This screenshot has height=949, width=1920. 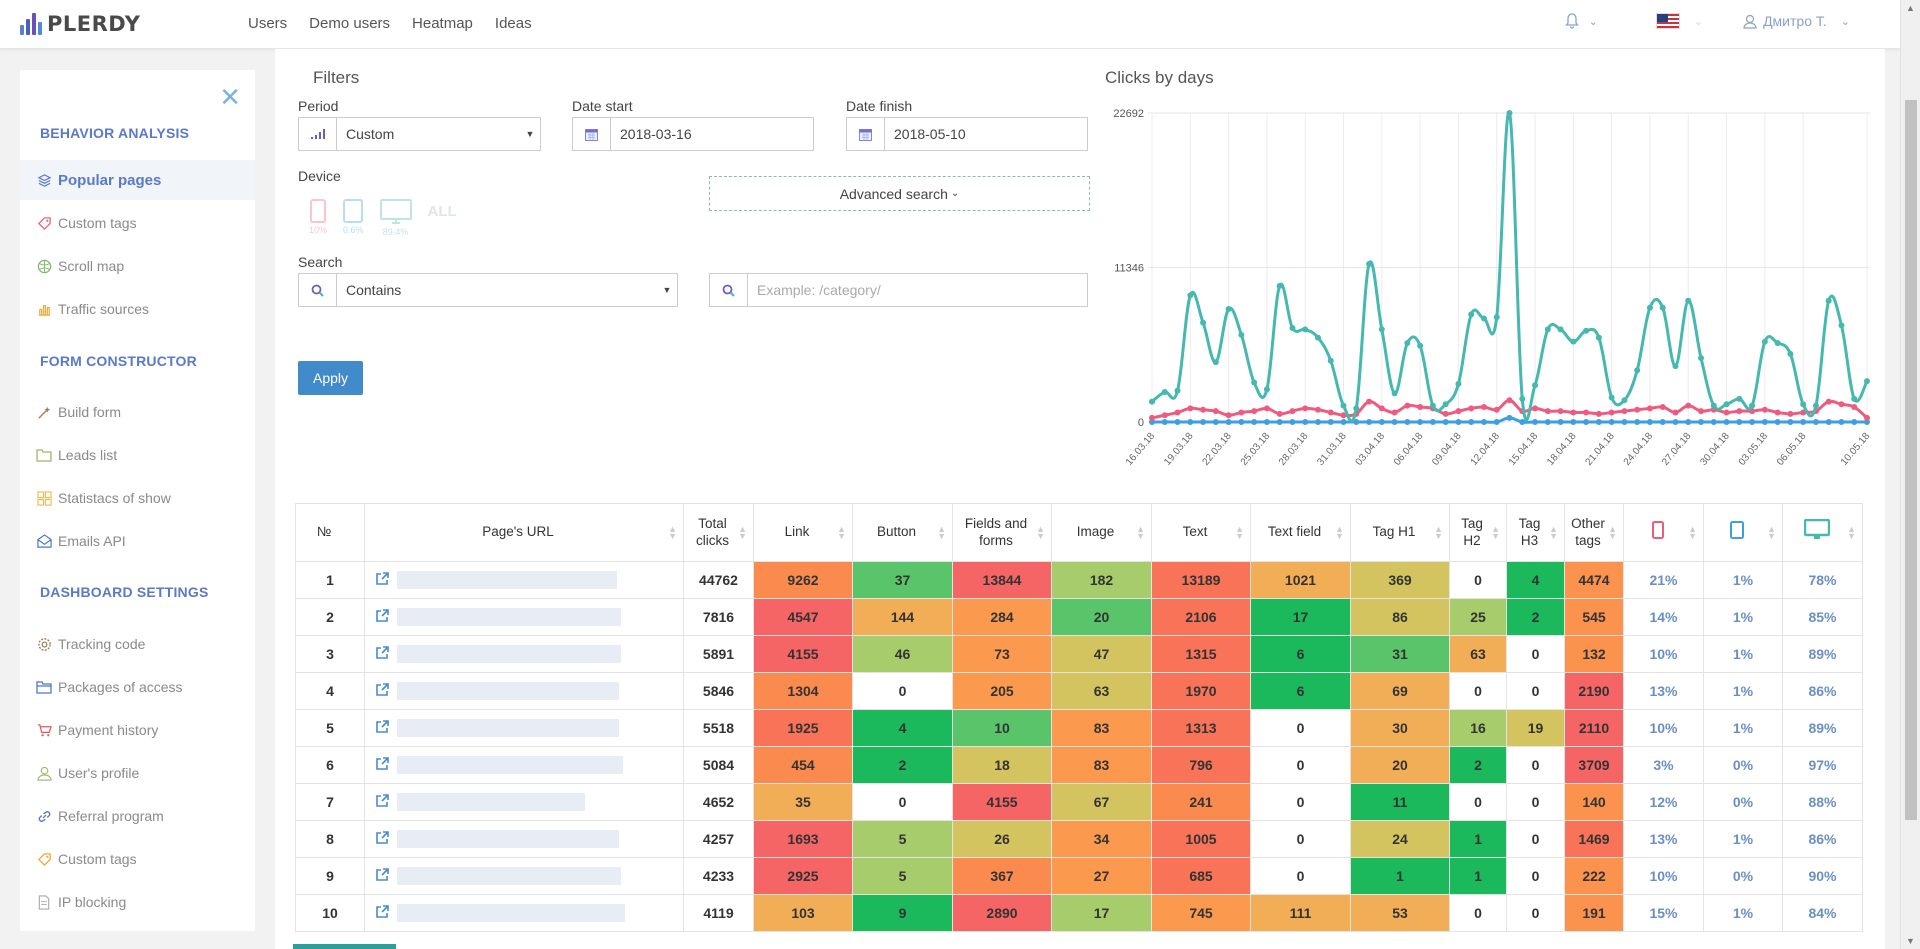 I want to click on device-all-toggle: ALL, so click(x=442, y=211).